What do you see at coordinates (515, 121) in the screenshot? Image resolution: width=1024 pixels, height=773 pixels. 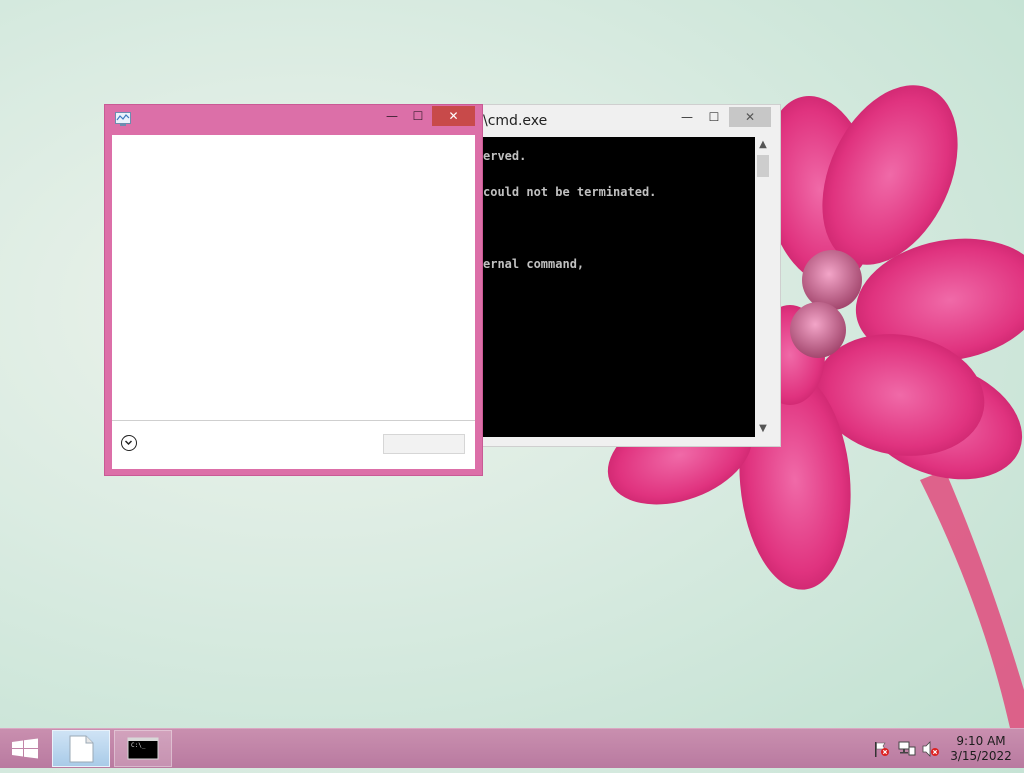 I see `cmd-window-title: \cmd.exe` at bounding box center [515, 121].